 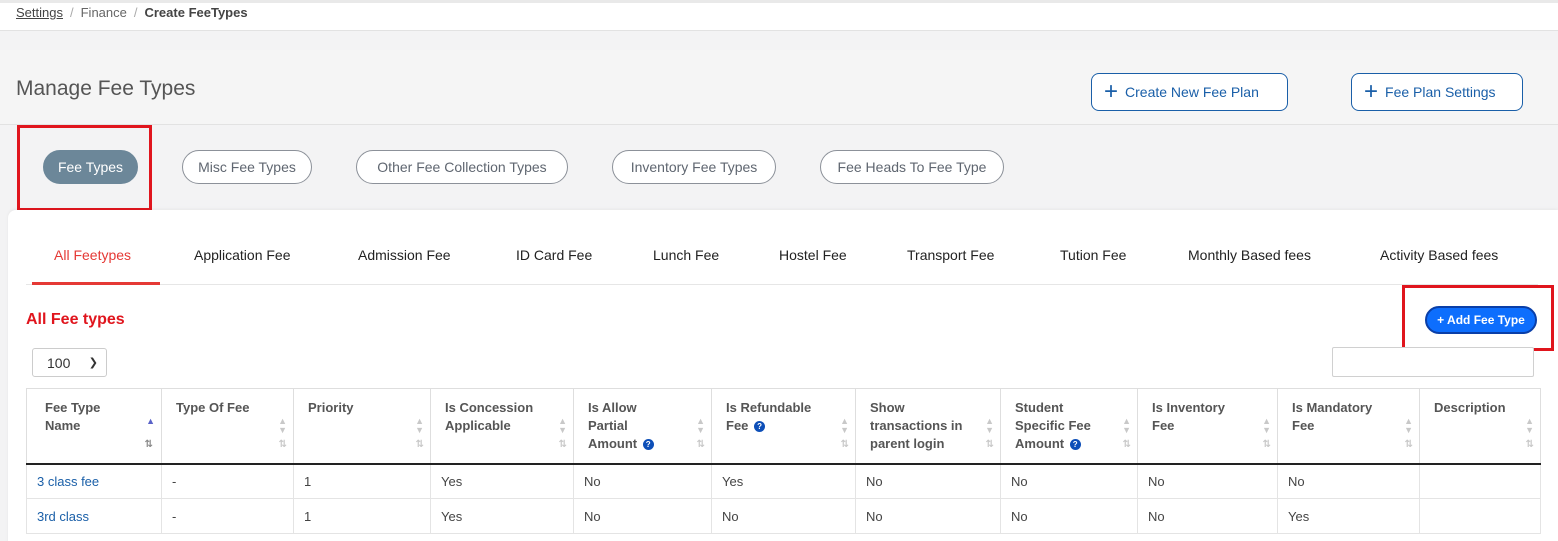 What do you see at coordinates (1480, 426) in the screenshot?
I see `column-header: Description ▲ ▼ ⇅` at bounding box center [1480, 426].